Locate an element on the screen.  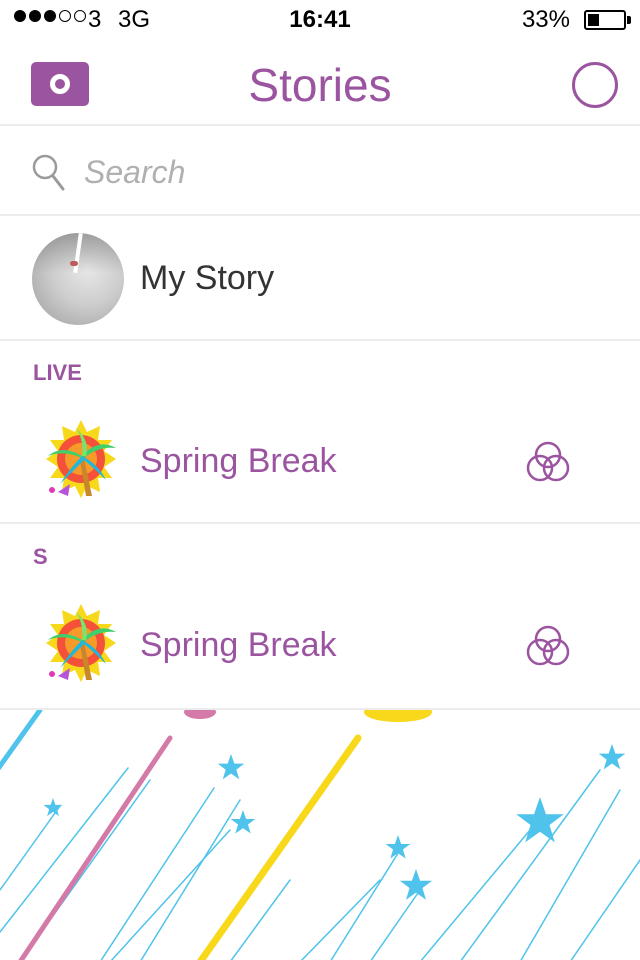
battery-percent: 33% is located at coordinates (545, 19).